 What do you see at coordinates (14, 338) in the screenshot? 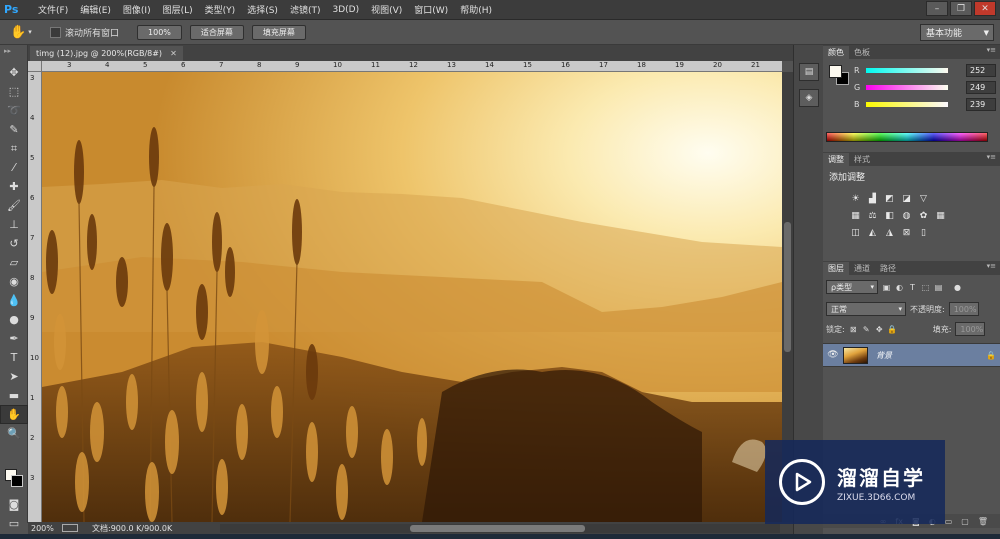
I see `pen-tool-icon: ✒` at bounding box center [14, 338].